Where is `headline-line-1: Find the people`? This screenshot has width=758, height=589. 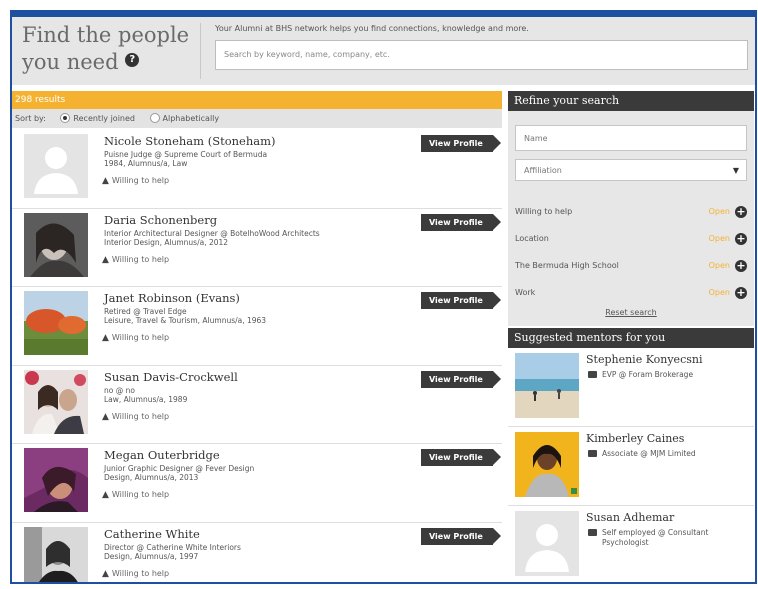
headline-line-1: Find the people is located at coordinates (106, 35).